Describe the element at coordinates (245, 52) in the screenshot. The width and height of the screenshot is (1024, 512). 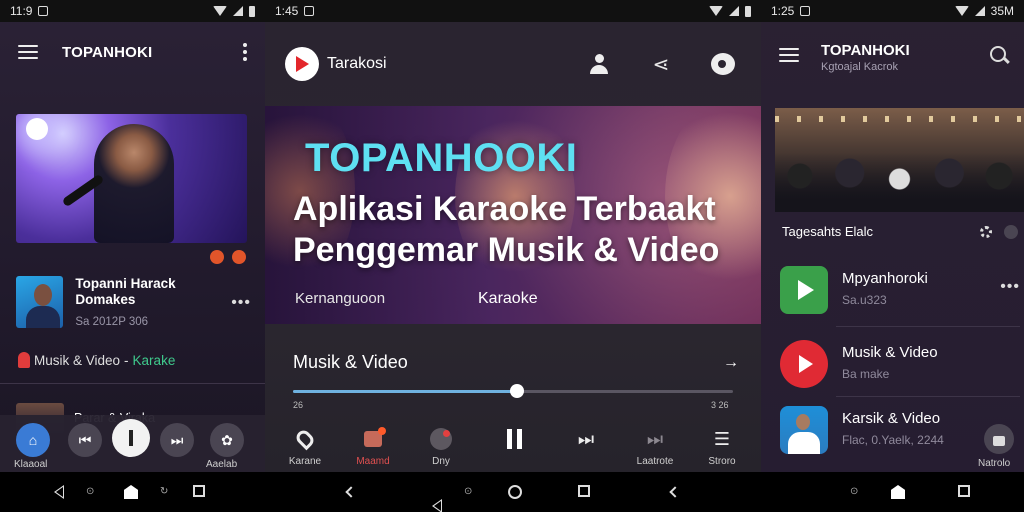
I see `more-options-icon` at that location.